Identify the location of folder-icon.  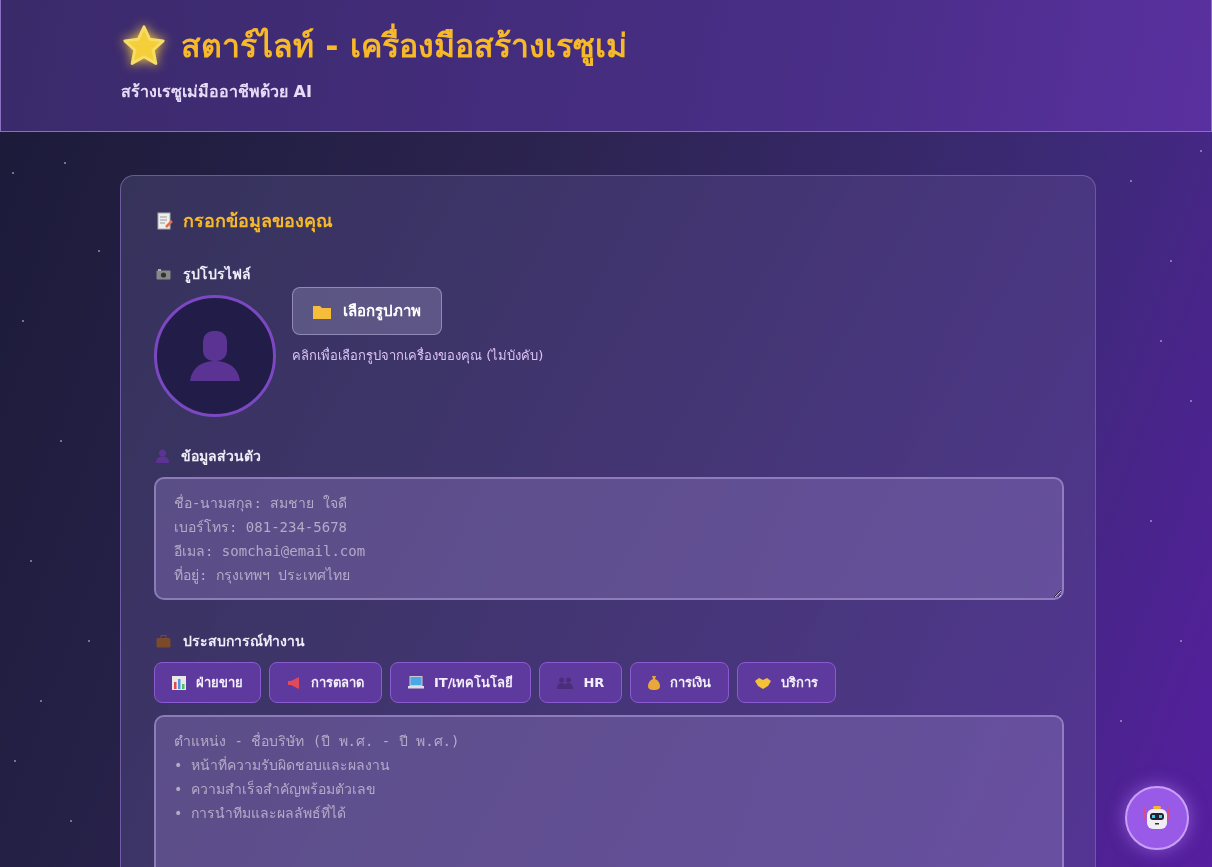
(322, 311).